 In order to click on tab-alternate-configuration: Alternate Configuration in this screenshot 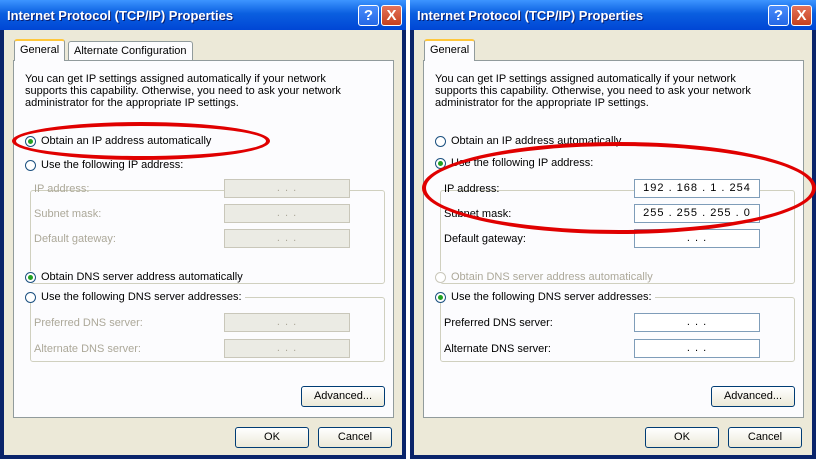, I will do `click(130, 51)`.